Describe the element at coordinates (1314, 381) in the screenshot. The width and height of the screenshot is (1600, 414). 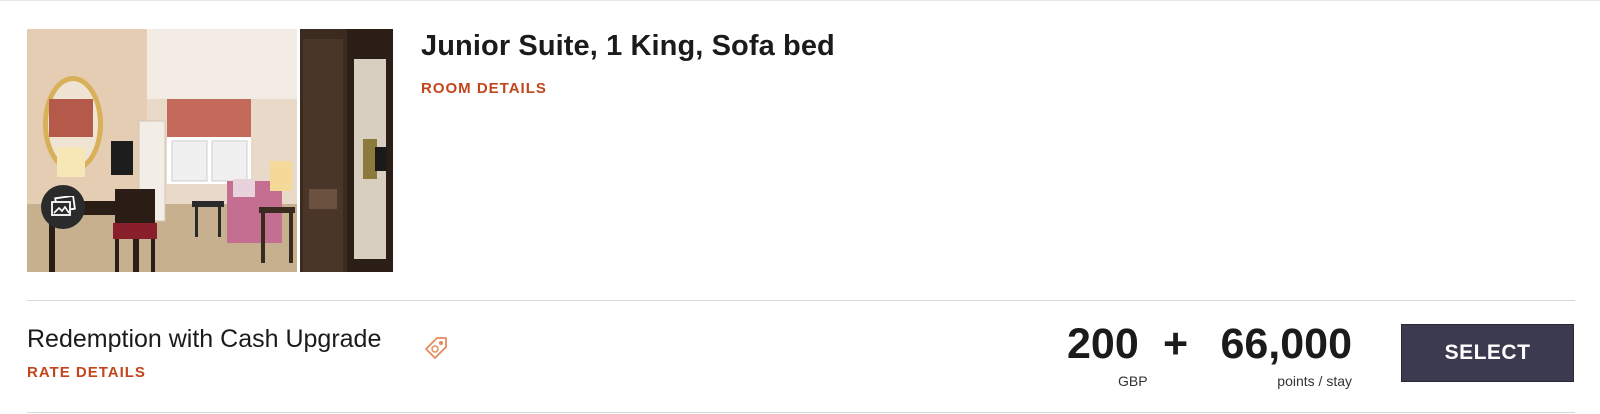
I see `price-points-unit-label: points / stay` at that location.